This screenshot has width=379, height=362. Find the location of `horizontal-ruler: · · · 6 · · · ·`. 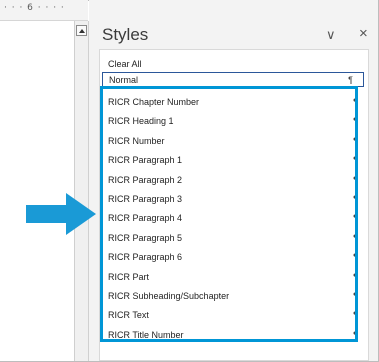

horizontal-ruler: · · · 6 · · · · is located at coordinates (44, 10).